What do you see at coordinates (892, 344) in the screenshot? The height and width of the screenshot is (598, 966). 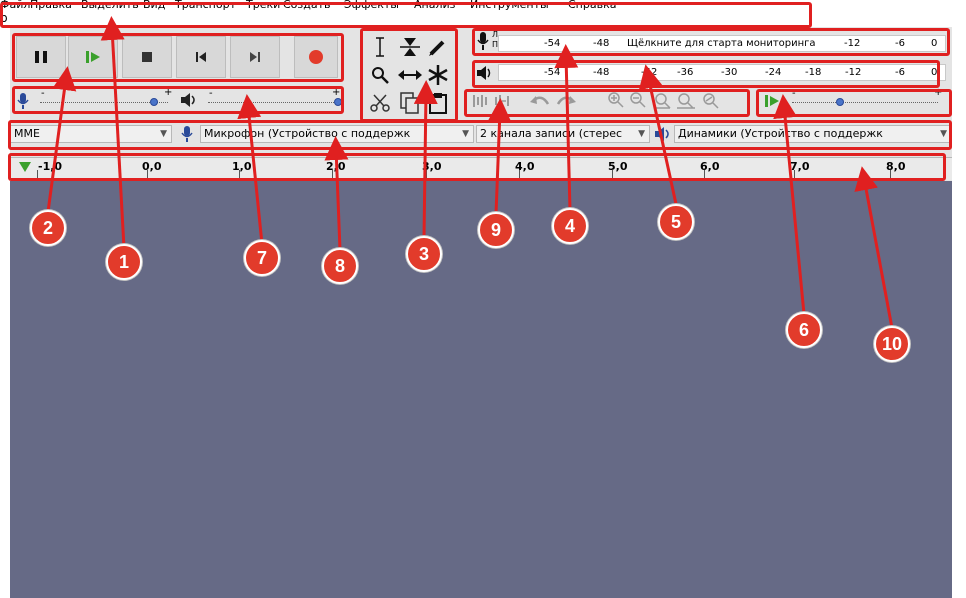 I see `marker-10: 10` at bounding box center [892, 344].